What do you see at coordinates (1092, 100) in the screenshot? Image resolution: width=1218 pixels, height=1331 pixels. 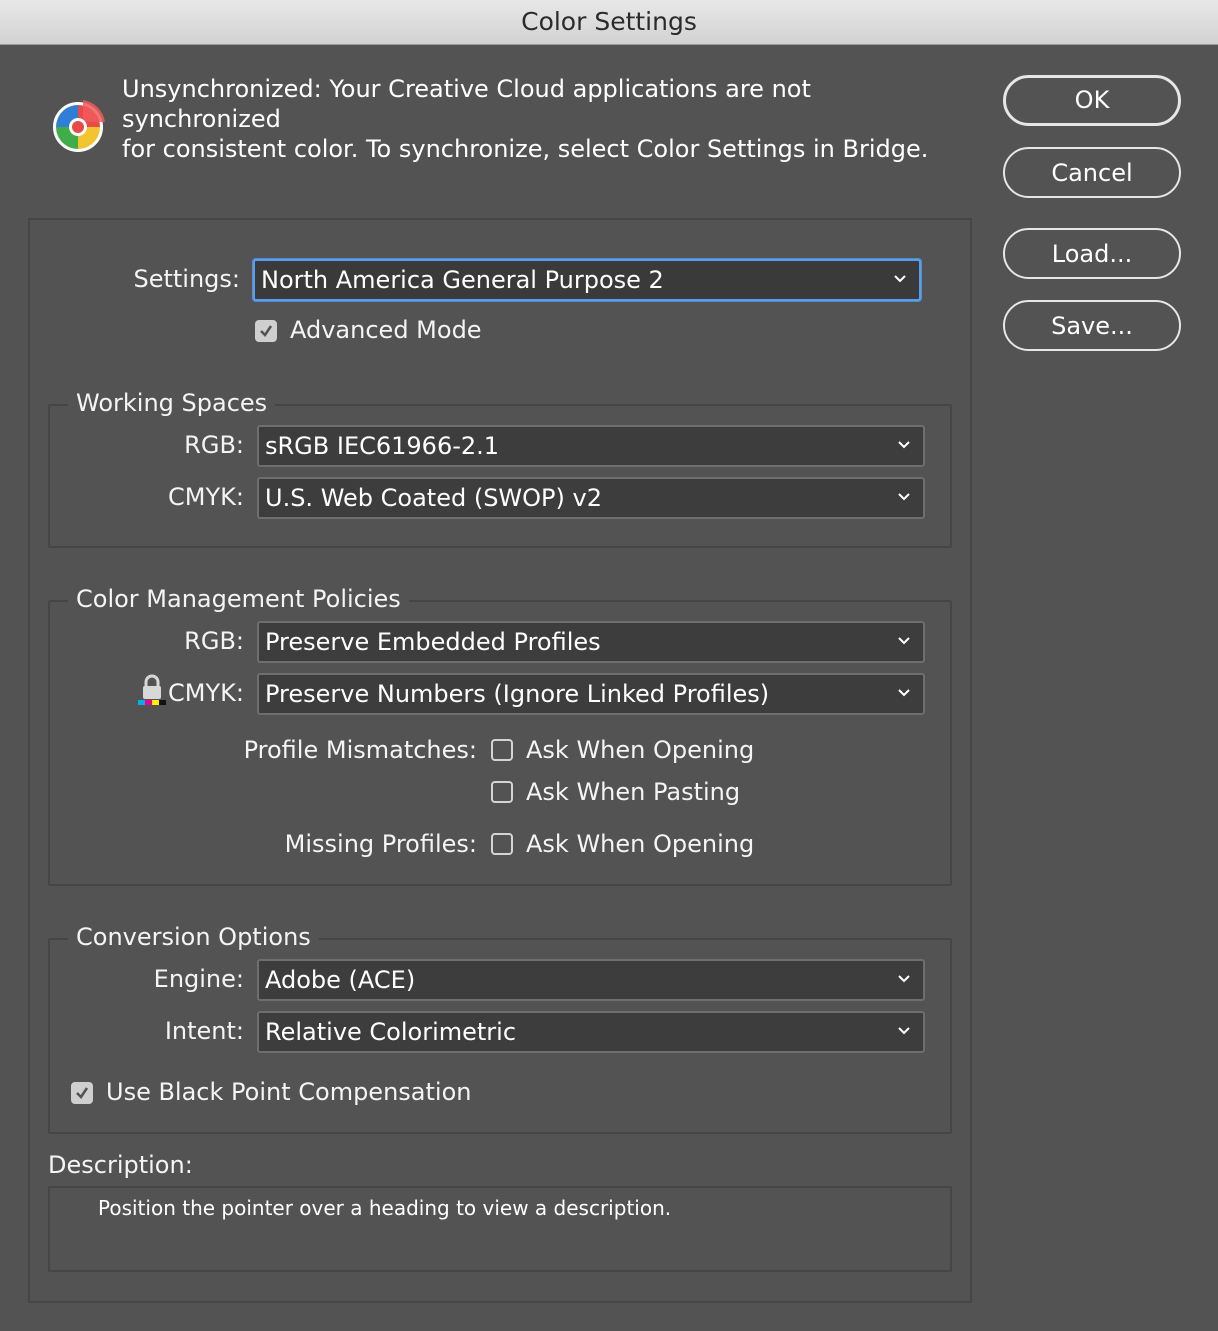 I see `ok-button: OK` at bounding box center [1092, 100].